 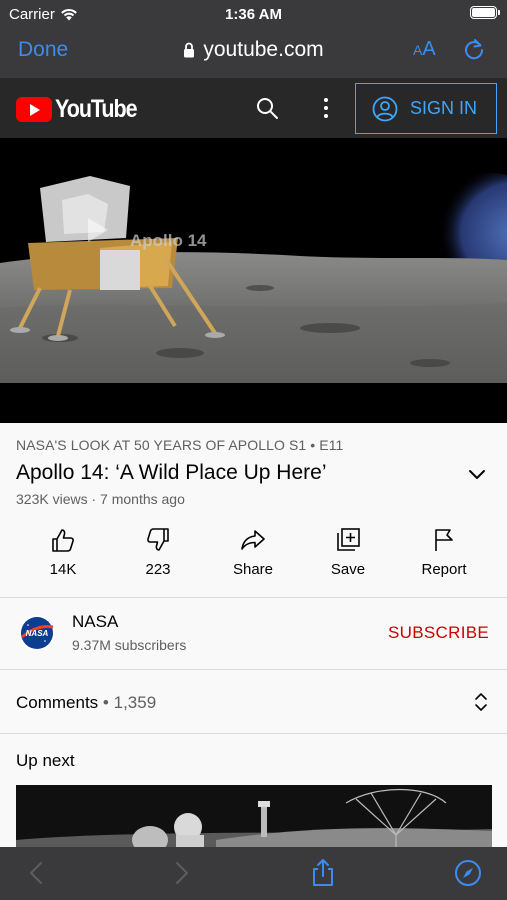 I want to click on forward-icon, so click(x=182, y=873).